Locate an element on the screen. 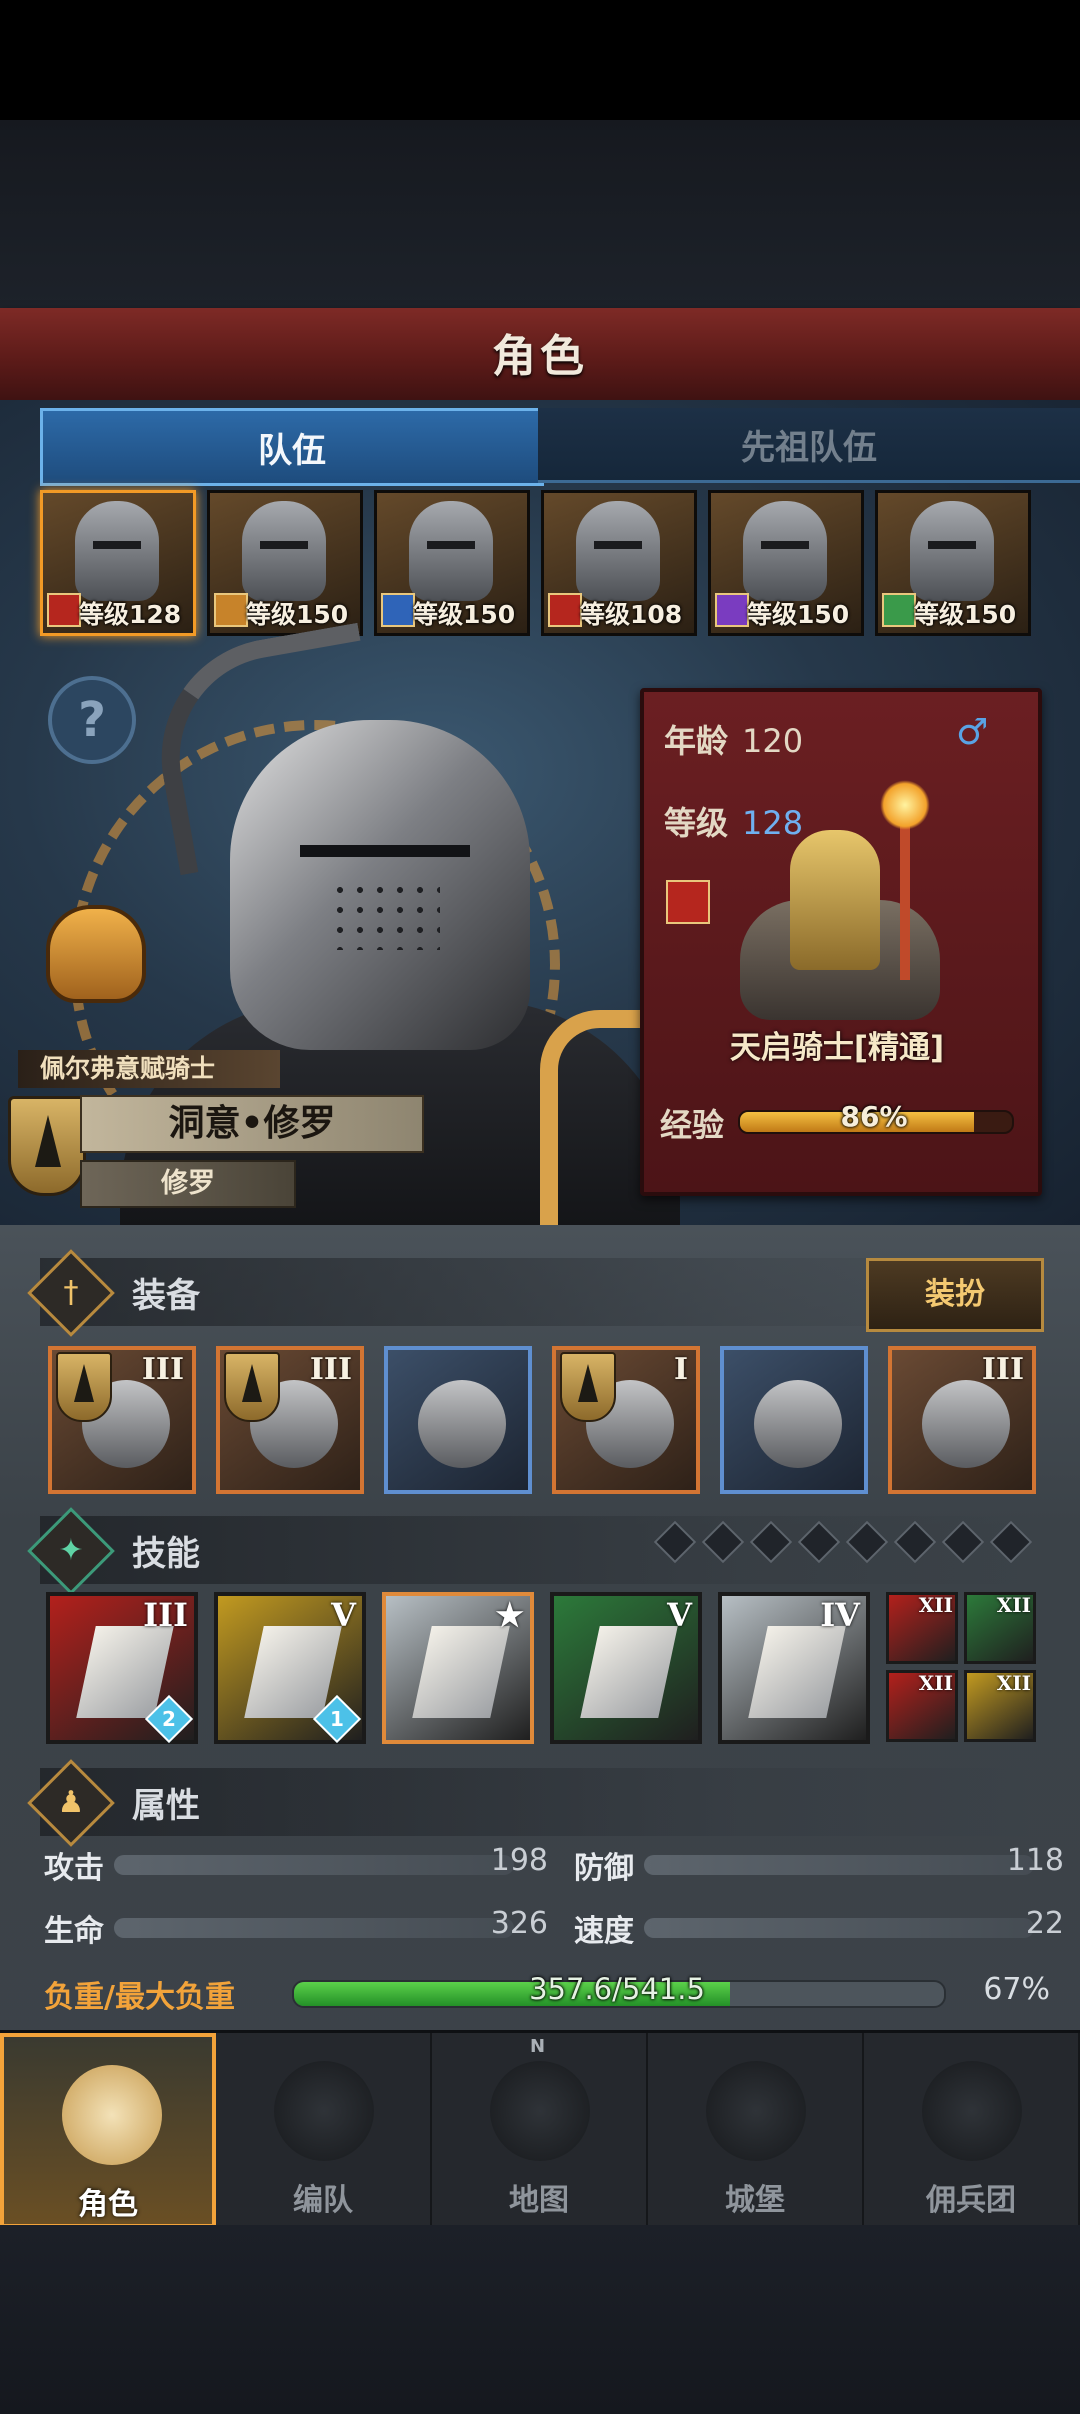 The image size is (1080, 2414). nav-label: 地图 is located at coordinates (539, 2200).